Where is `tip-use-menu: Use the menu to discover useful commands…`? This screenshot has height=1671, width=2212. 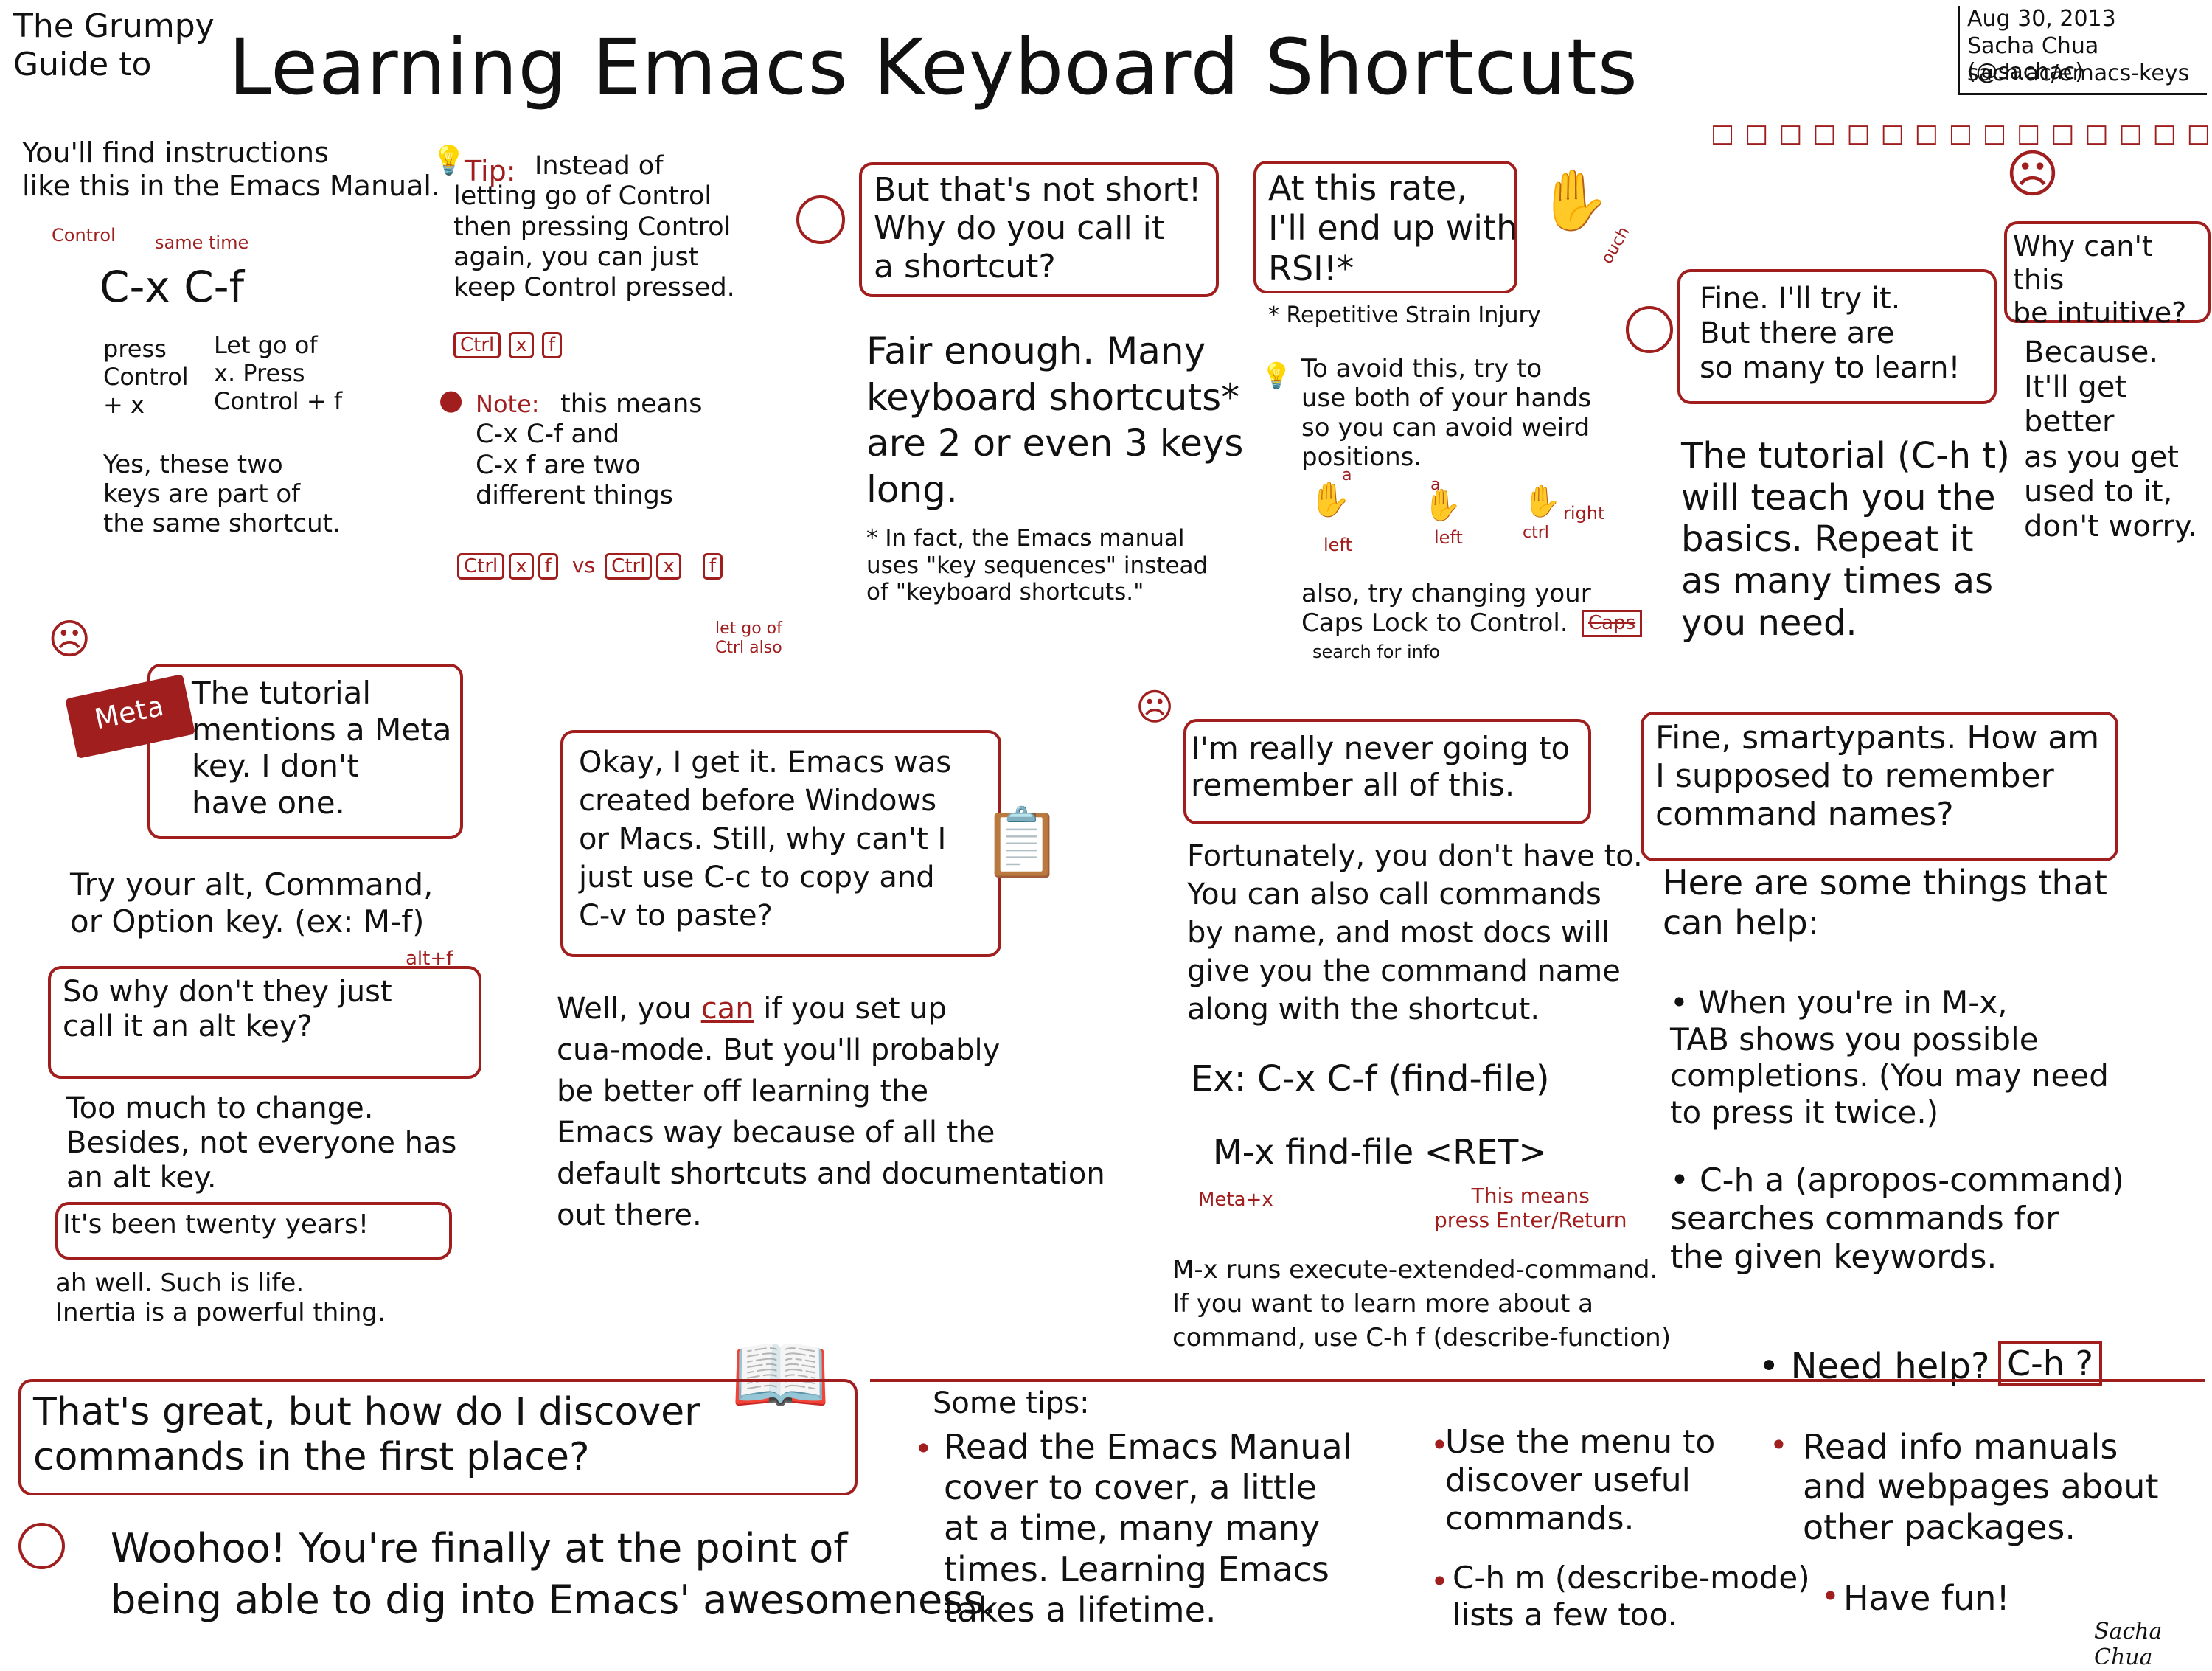 tip-use-menu: Use the menu to discover useful commands… is located at coordinates (1580, 1480).